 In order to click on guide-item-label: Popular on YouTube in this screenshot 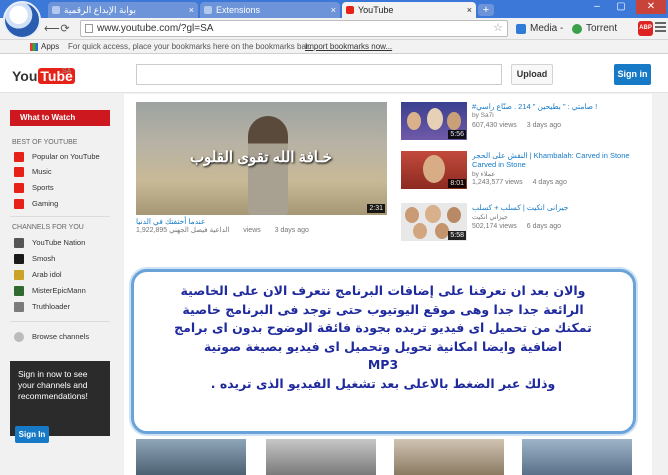, I will do `click(66, 156)`.